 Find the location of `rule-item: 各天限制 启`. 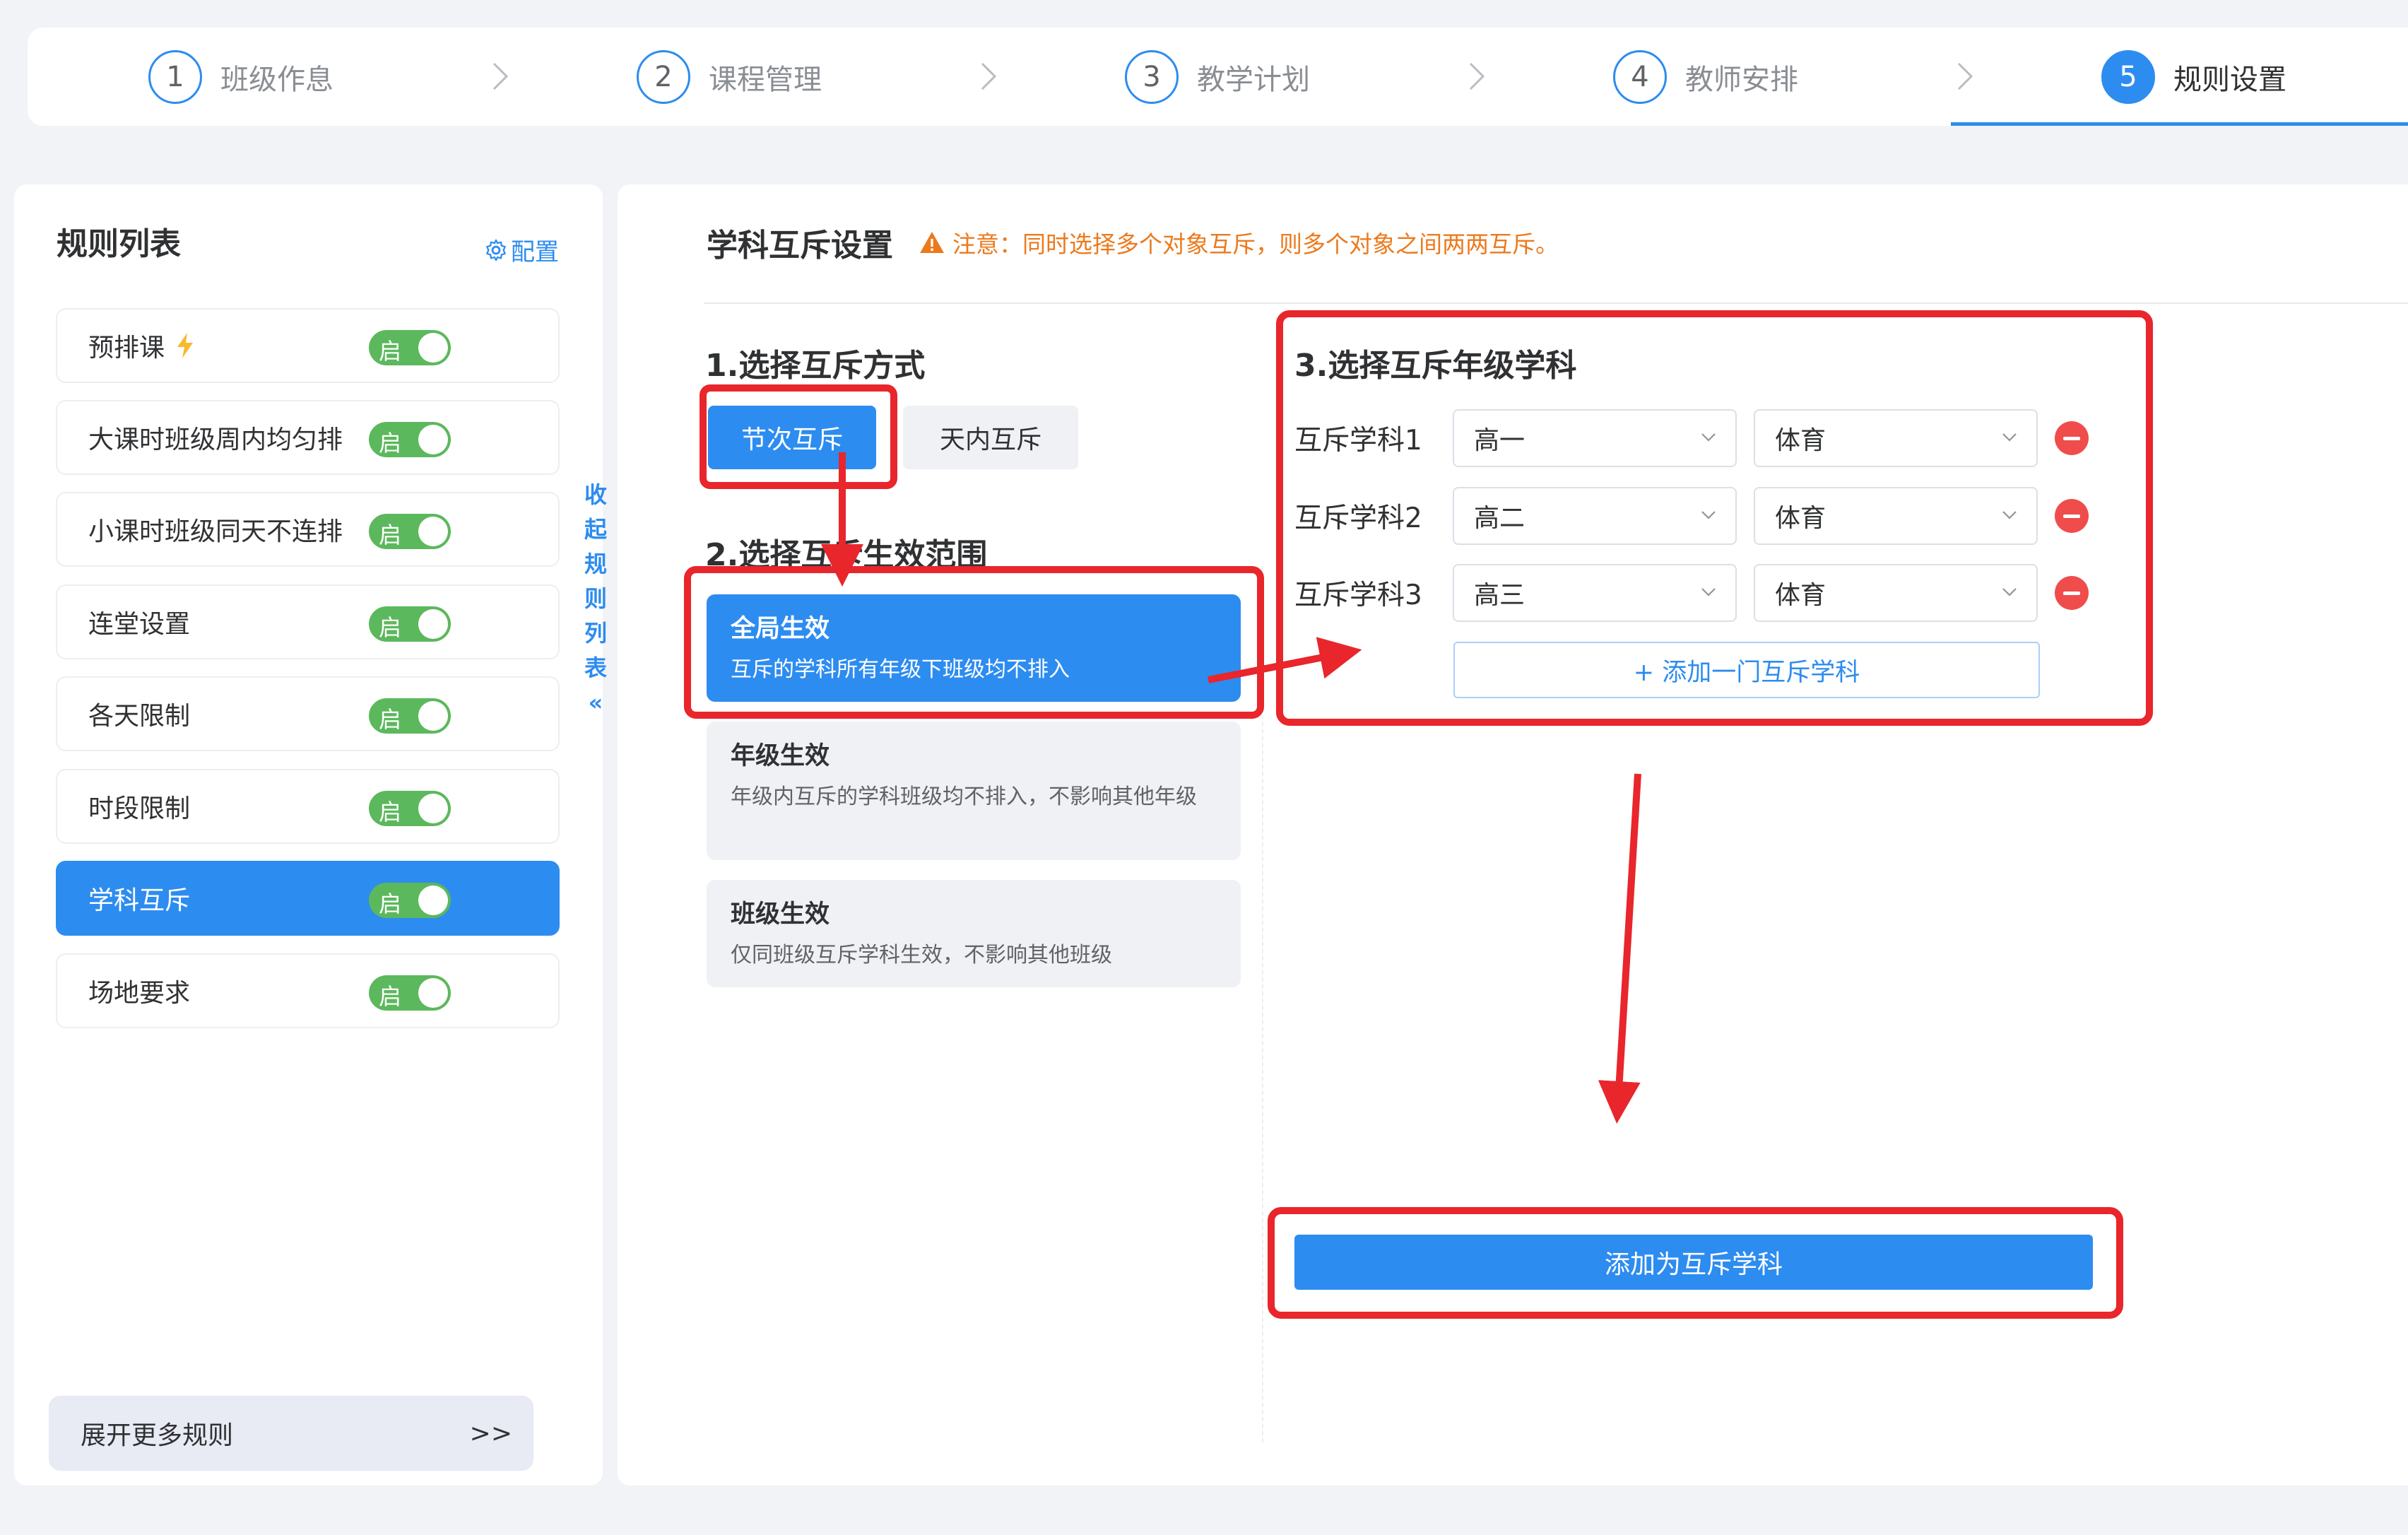

rule-item: 各天限制 启 is located at coordinates (308, 714).